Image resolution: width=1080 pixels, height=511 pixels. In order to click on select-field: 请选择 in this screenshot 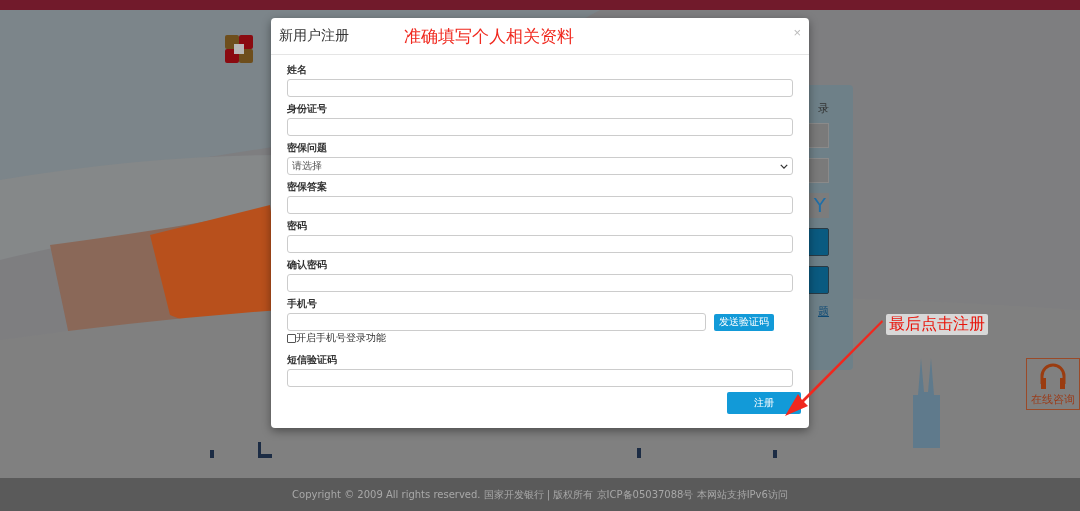, I will do `click(540, 166)`.